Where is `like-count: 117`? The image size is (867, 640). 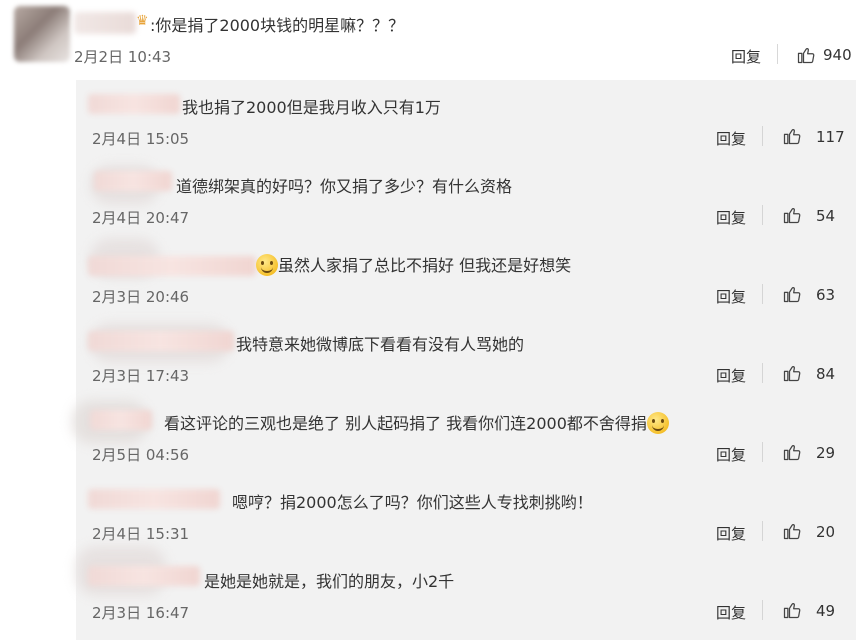
like-count: 117 is located at coordinates (830, 137).